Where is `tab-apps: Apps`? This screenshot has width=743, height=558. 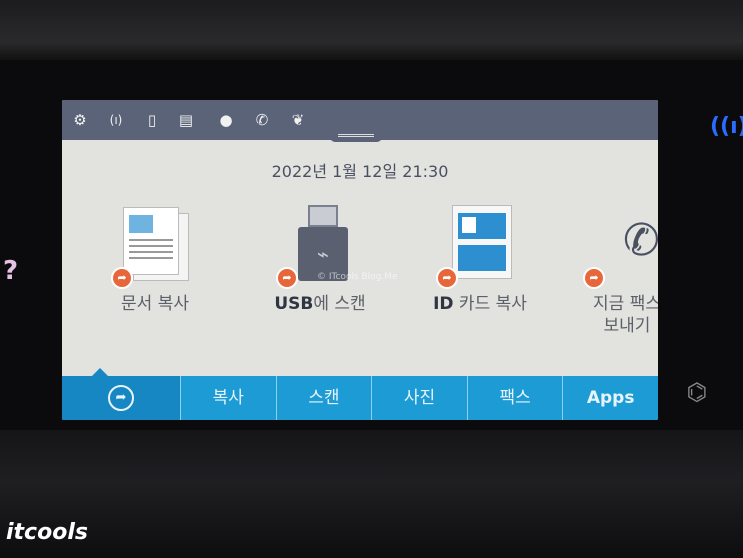
tab-apps: Apps is located at coordinates (610, 398).